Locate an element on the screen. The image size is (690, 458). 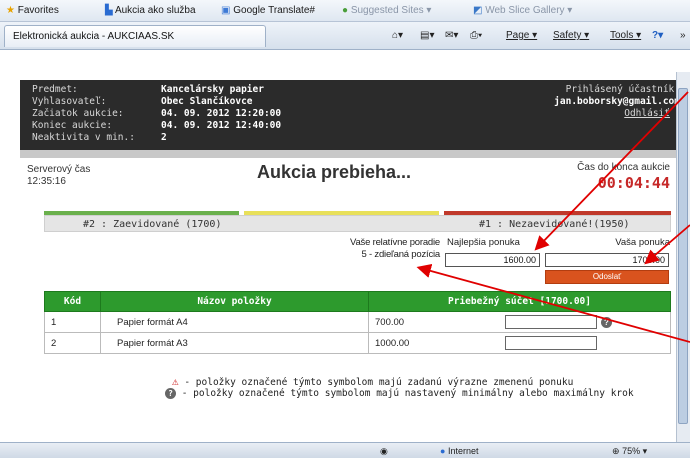
arrow-your-offer is located at coordinates (667, 244).